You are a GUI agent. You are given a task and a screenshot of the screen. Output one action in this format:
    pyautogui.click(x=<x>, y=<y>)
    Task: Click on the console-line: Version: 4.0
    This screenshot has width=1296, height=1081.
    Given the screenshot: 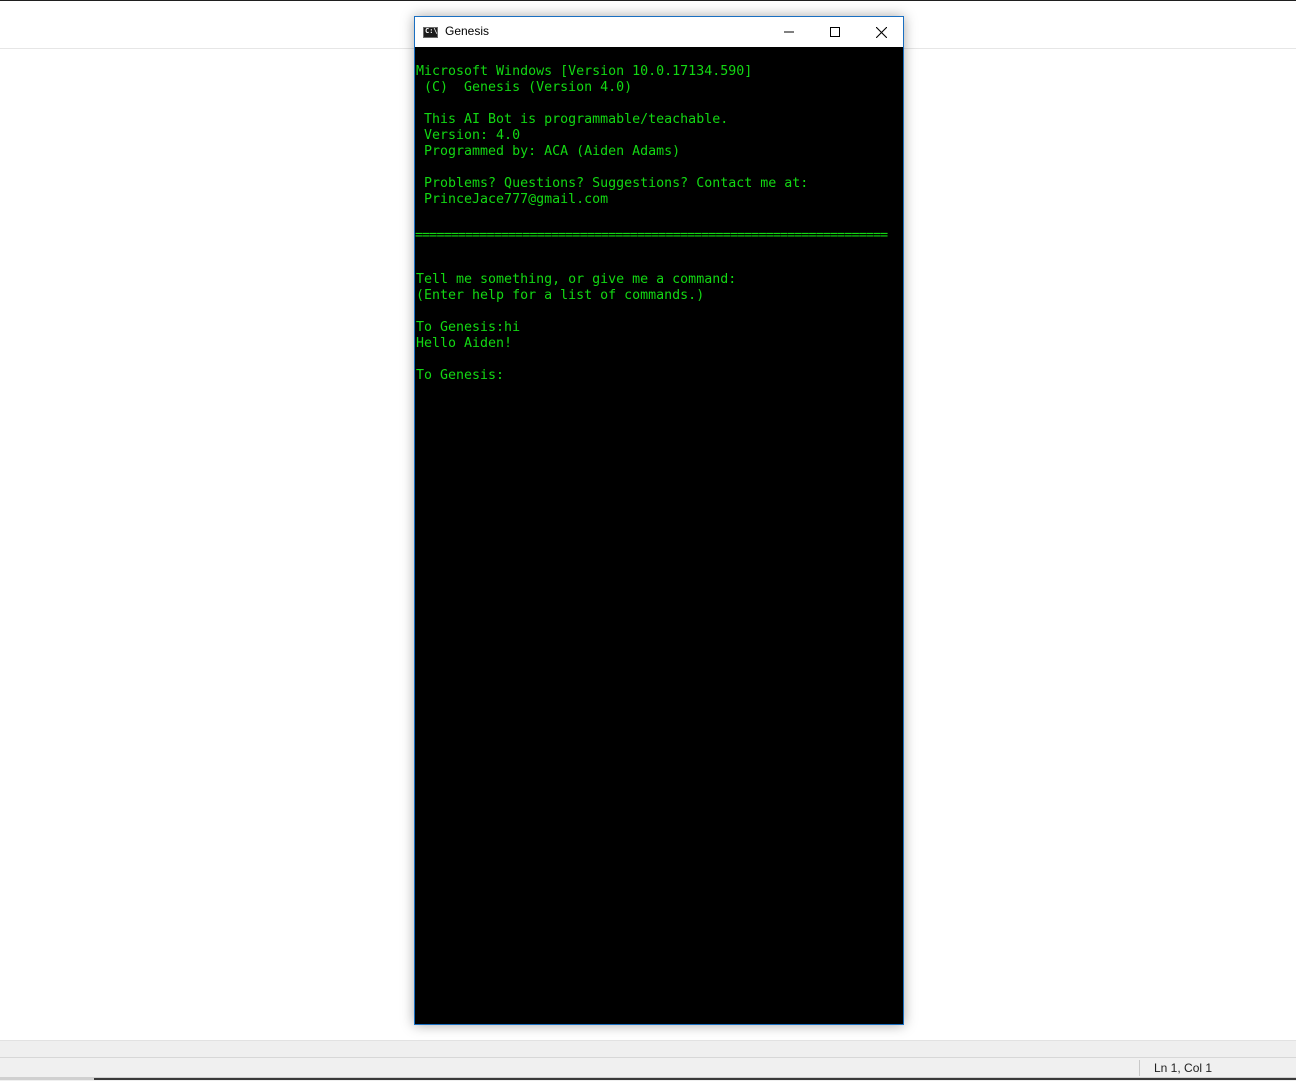 What is the action you would take?
    pyautogui.click(x=468, y=135)
    